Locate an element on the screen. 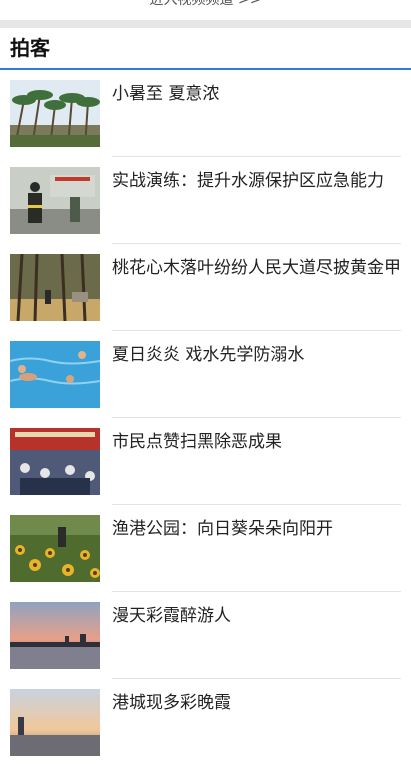 The width and height of the screenshot is (411, 766). firefighter-drill-thumbnail is located at coordinates (55, 200).